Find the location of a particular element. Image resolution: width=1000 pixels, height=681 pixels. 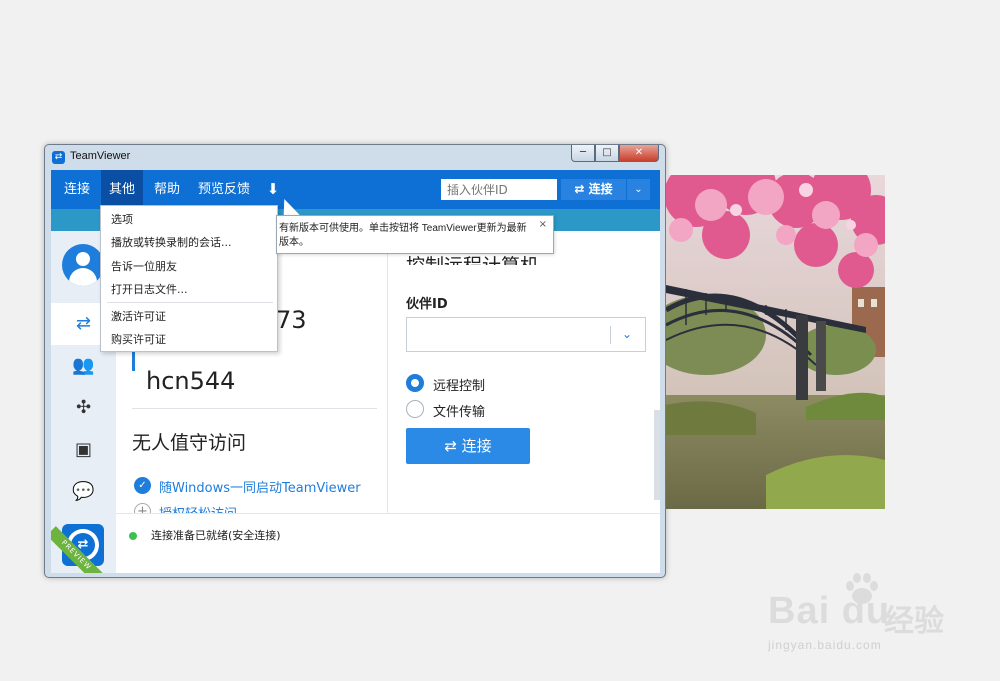

menu-other: 其他 is located at coordinates (122, 189).